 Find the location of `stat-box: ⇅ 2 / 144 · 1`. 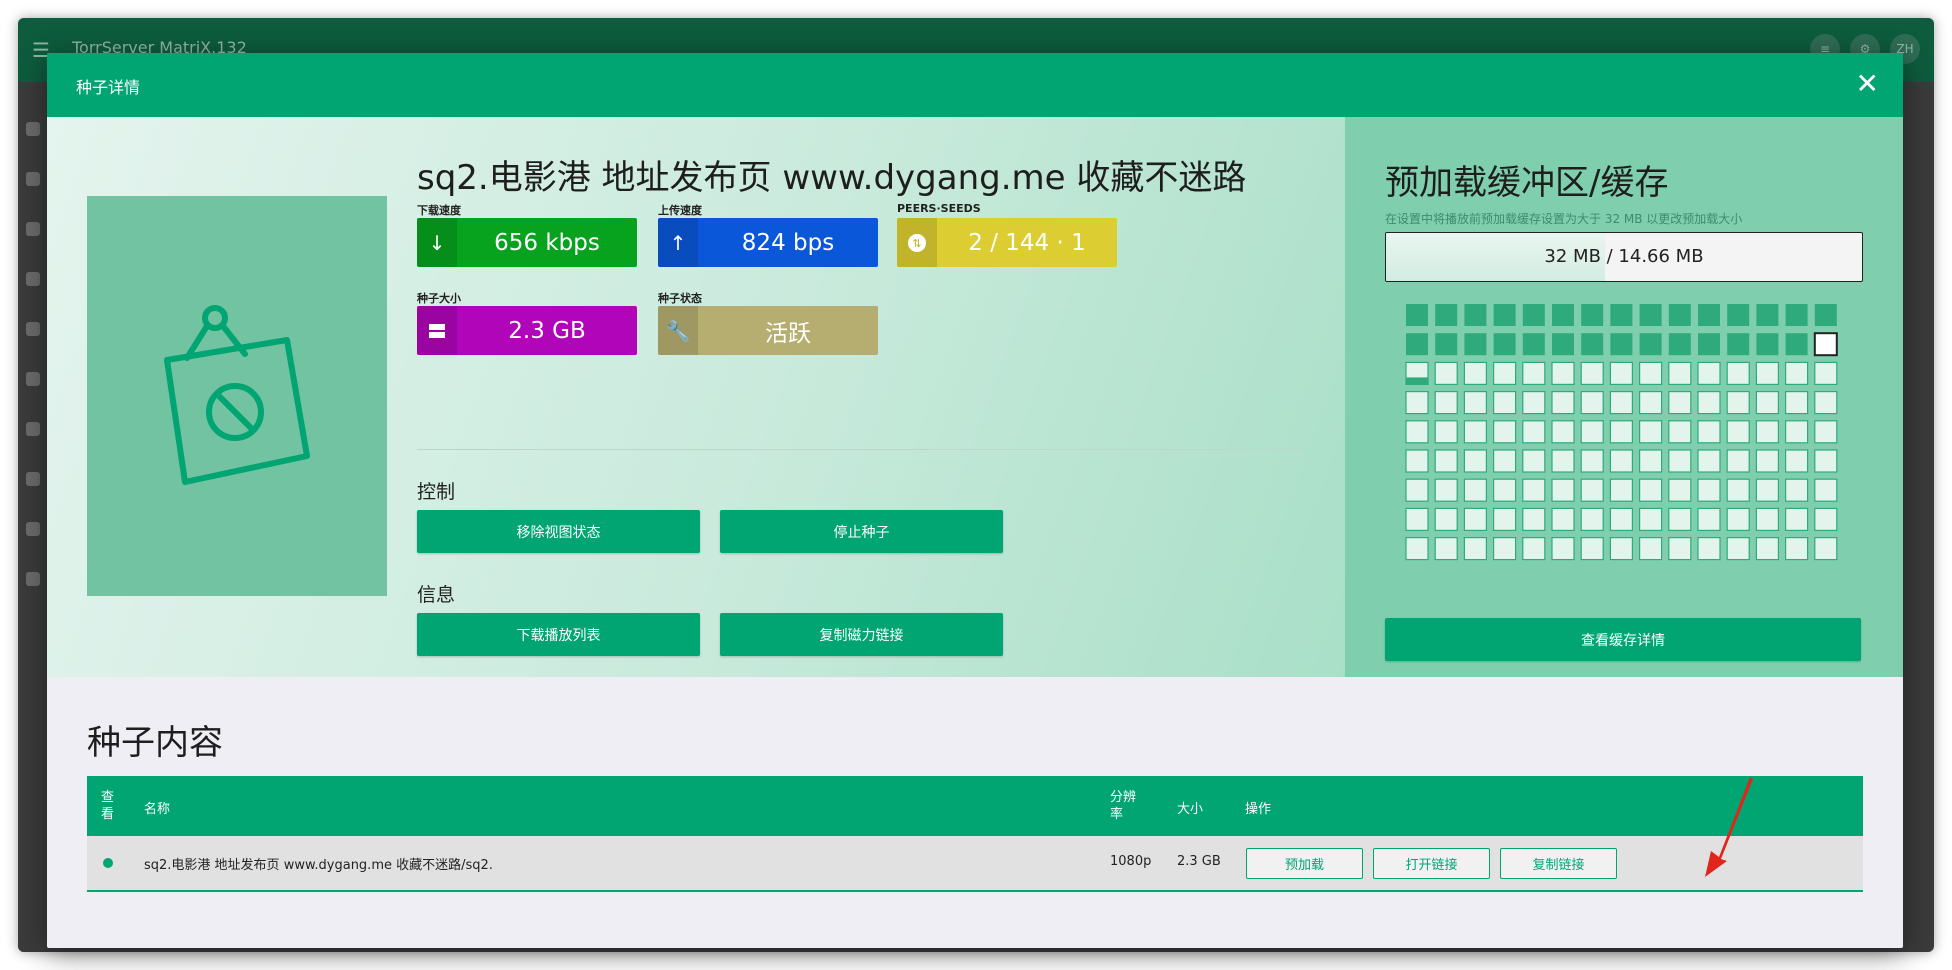

stat-box: ⇅ 2 / 144 · 1 is located at coordinates (1007, 242).